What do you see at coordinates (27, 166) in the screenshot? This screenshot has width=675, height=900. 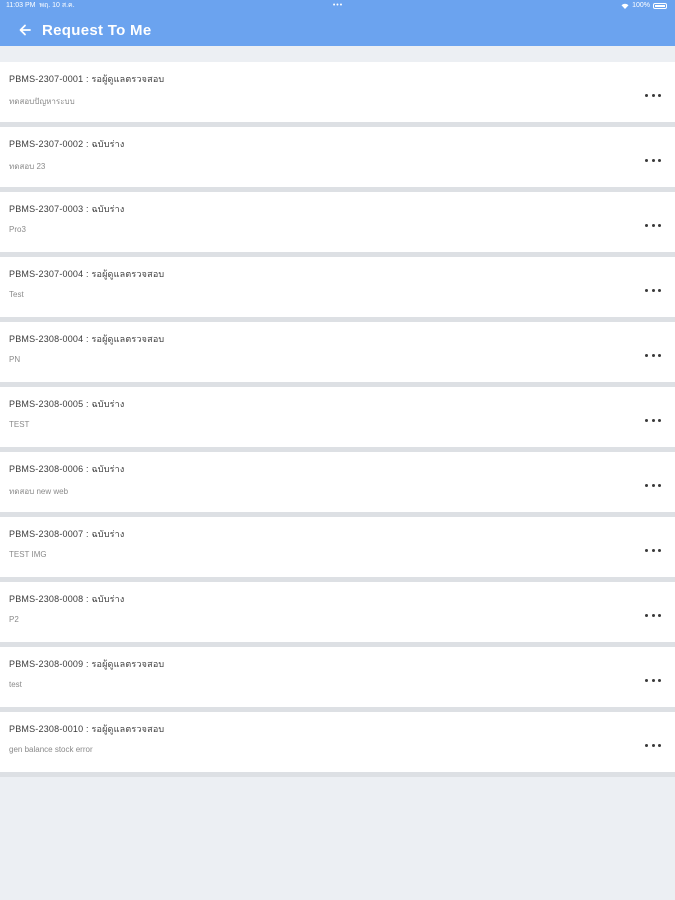 I see `request-subtitle: ทดสอบ 23` at bounding box center [27, 166].